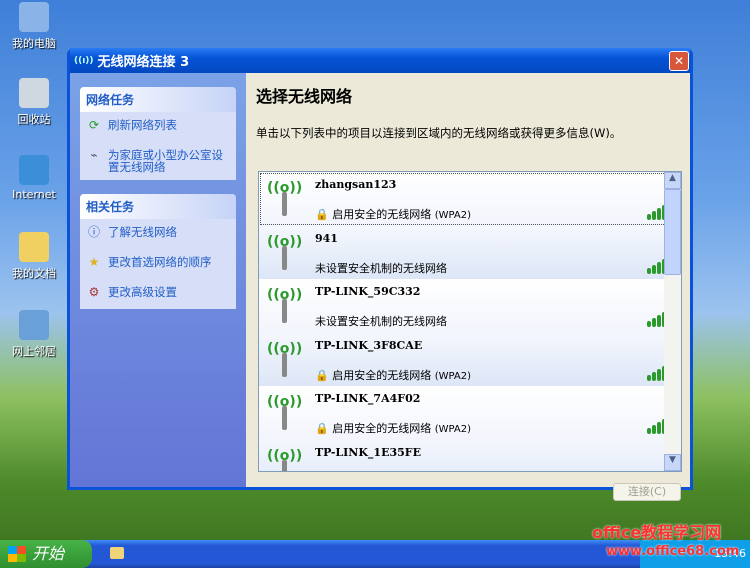  I want to click on panel-title: 相关任务, so click(158, 206).